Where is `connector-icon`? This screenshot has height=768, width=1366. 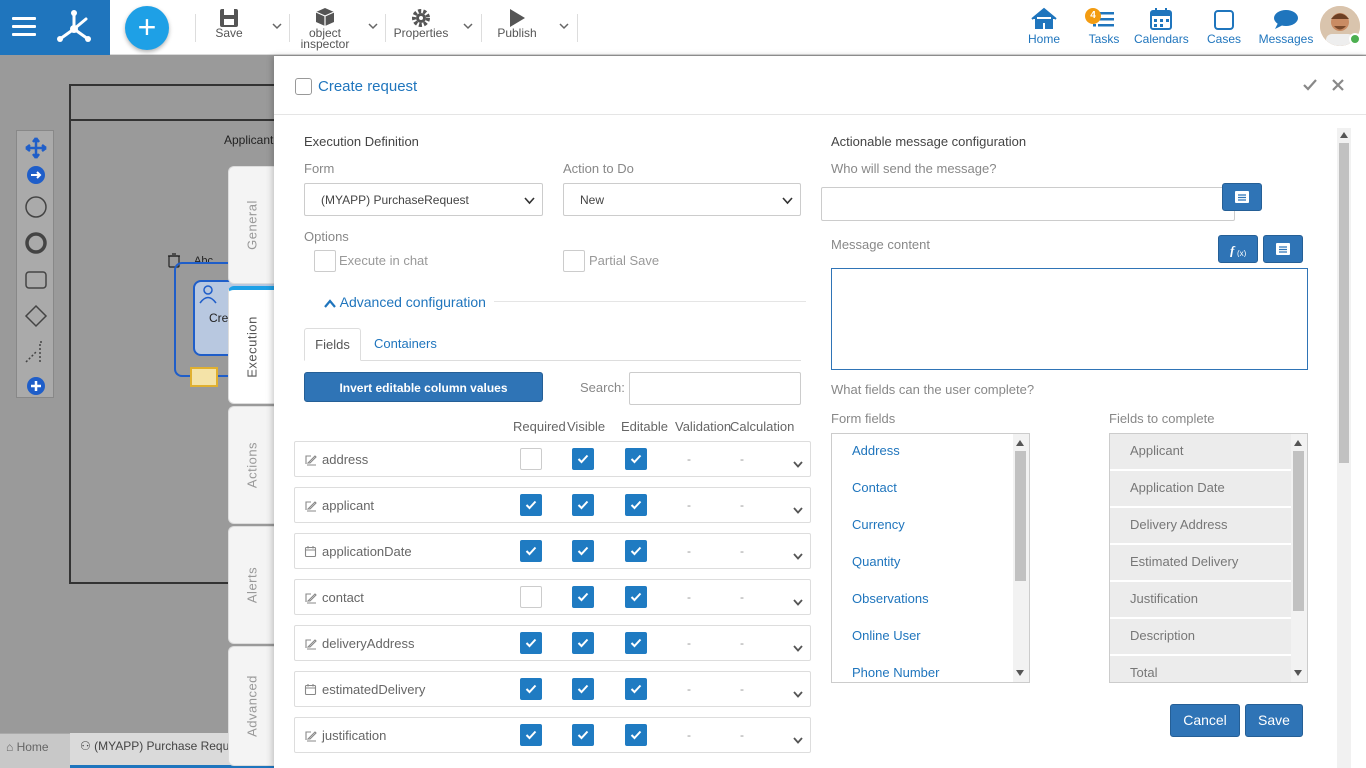 connector-icon is located at coordinates (36, 175).